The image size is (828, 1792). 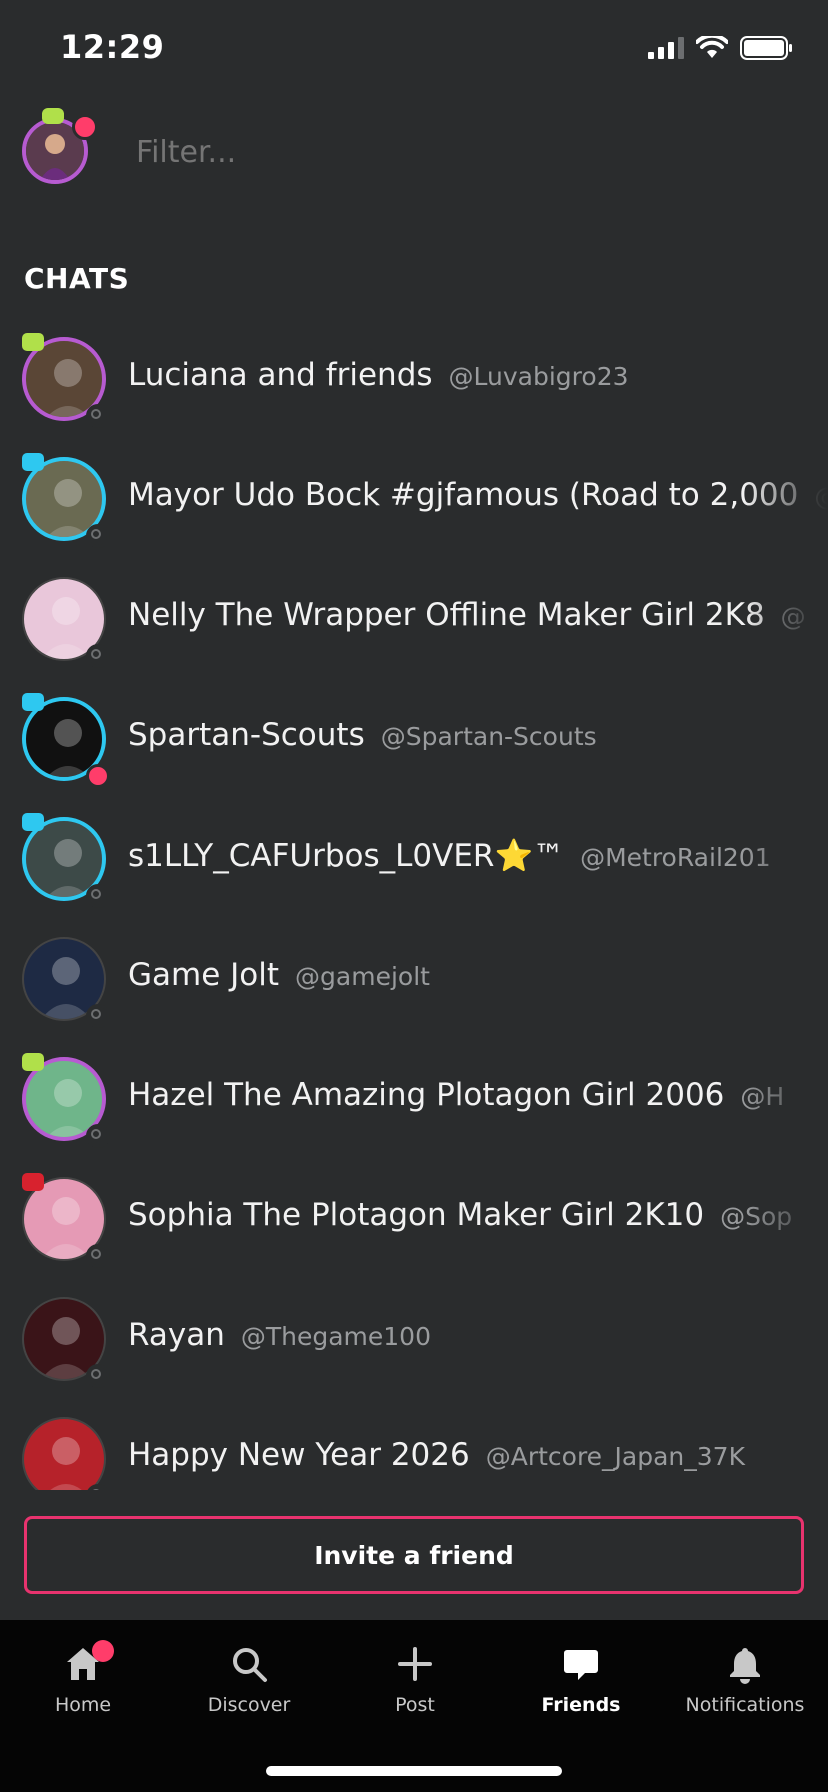 I want to click on chat-list-item: Luciana and friends @Luvabigro23, so click(x=414, y=380).